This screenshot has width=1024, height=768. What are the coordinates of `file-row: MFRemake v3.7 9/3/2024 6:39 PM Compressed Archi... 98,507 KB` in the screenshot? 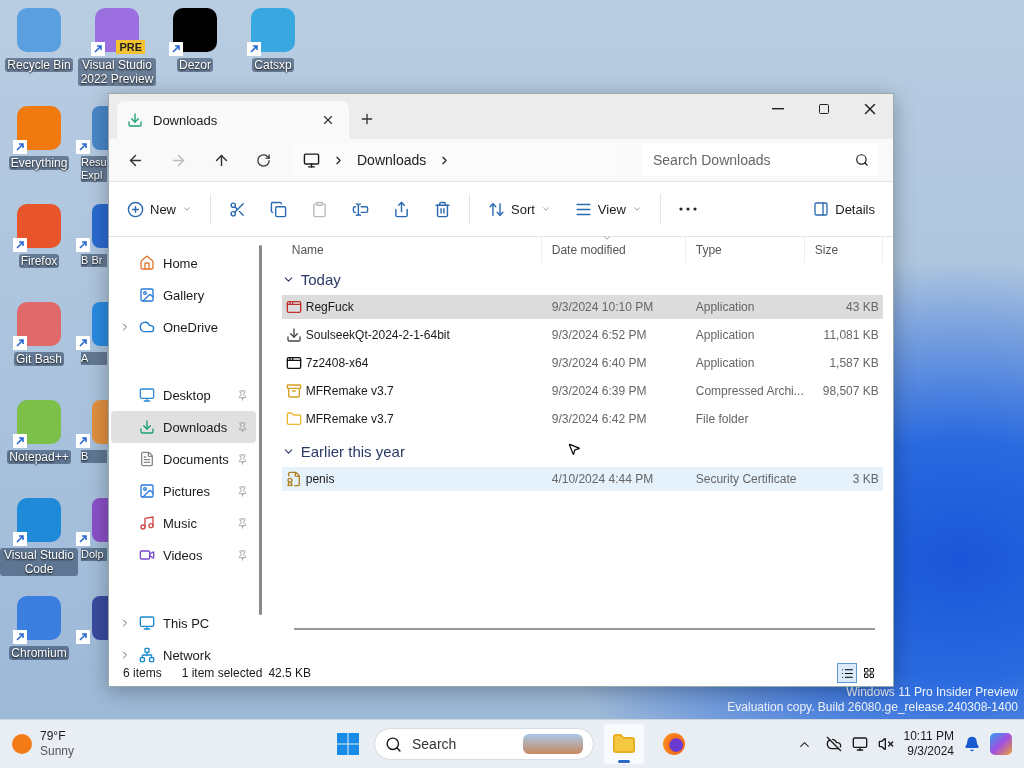 It's located at (582, 391).